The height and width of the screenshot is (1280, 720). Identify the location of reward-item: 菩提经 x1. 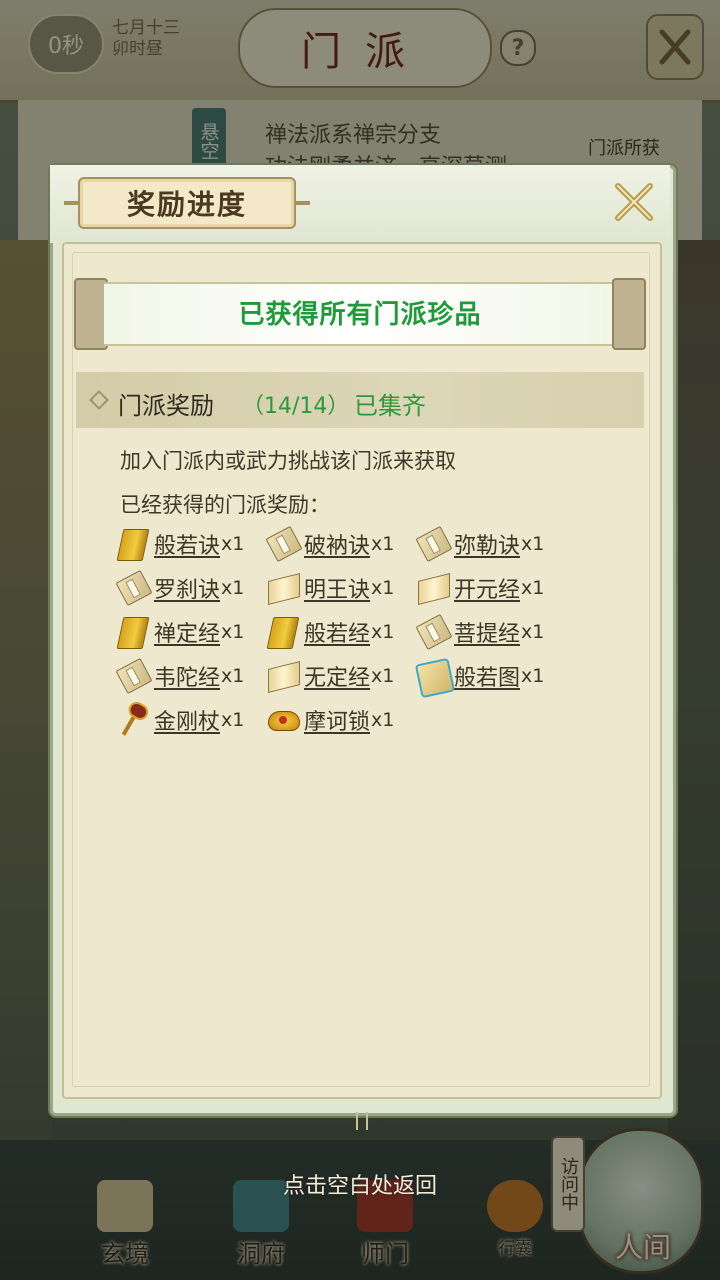
(480, 632).